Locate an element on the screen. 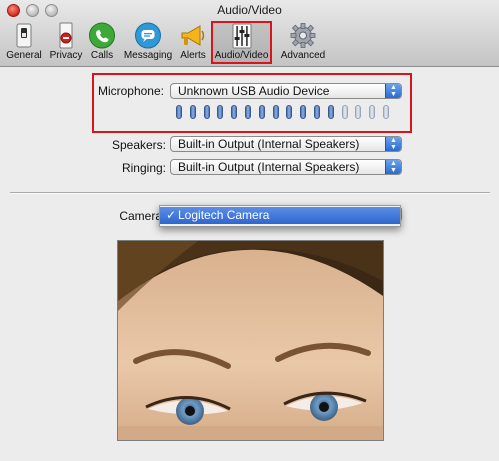  toolbar-label: Messaging is located at coordinates (148, 55).